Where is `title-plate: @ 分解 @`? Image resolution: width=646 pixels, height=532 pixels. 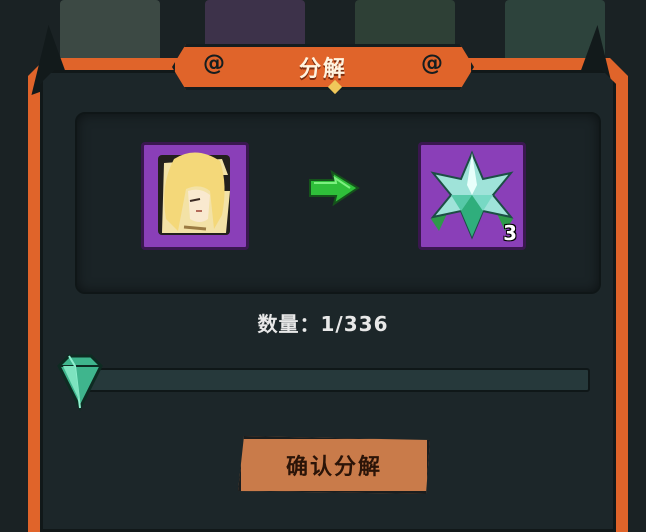 title-plate: @ 分解 @ is located at coordinates (323, 67).